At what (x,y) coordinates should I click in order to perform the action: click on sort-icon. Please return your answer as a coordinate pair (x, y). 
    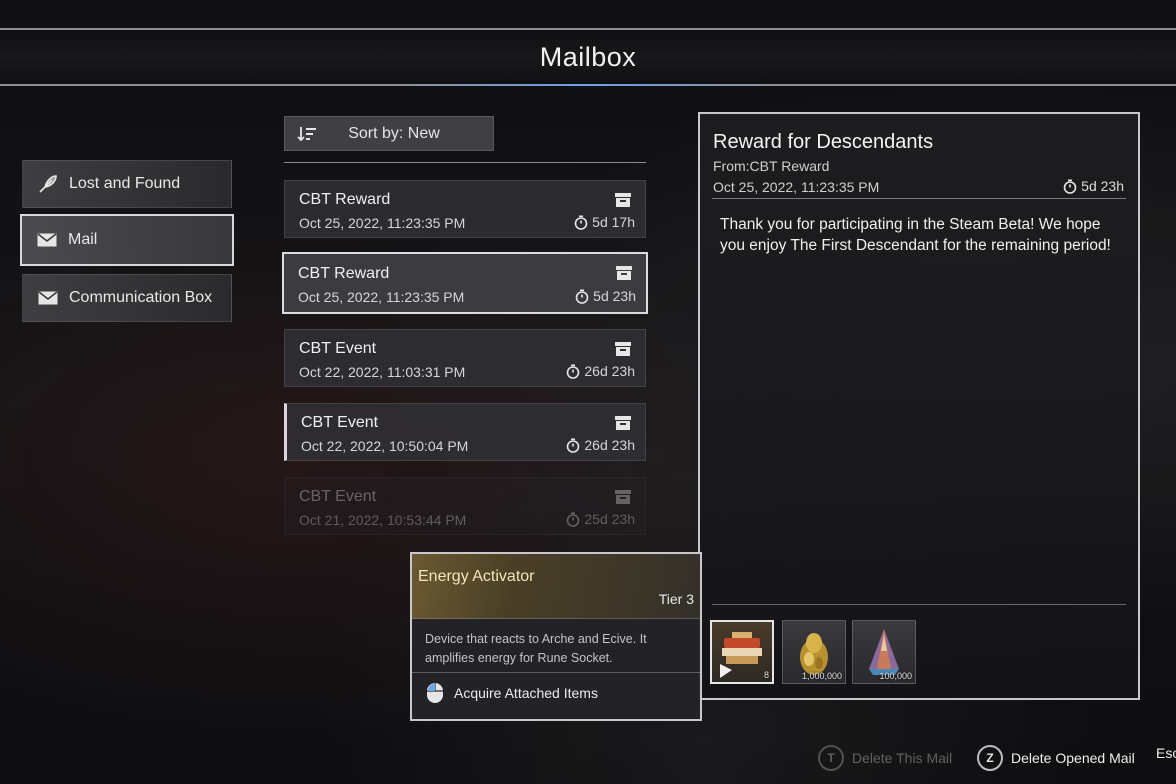
    Looking at the image, I should click on (307, 134).